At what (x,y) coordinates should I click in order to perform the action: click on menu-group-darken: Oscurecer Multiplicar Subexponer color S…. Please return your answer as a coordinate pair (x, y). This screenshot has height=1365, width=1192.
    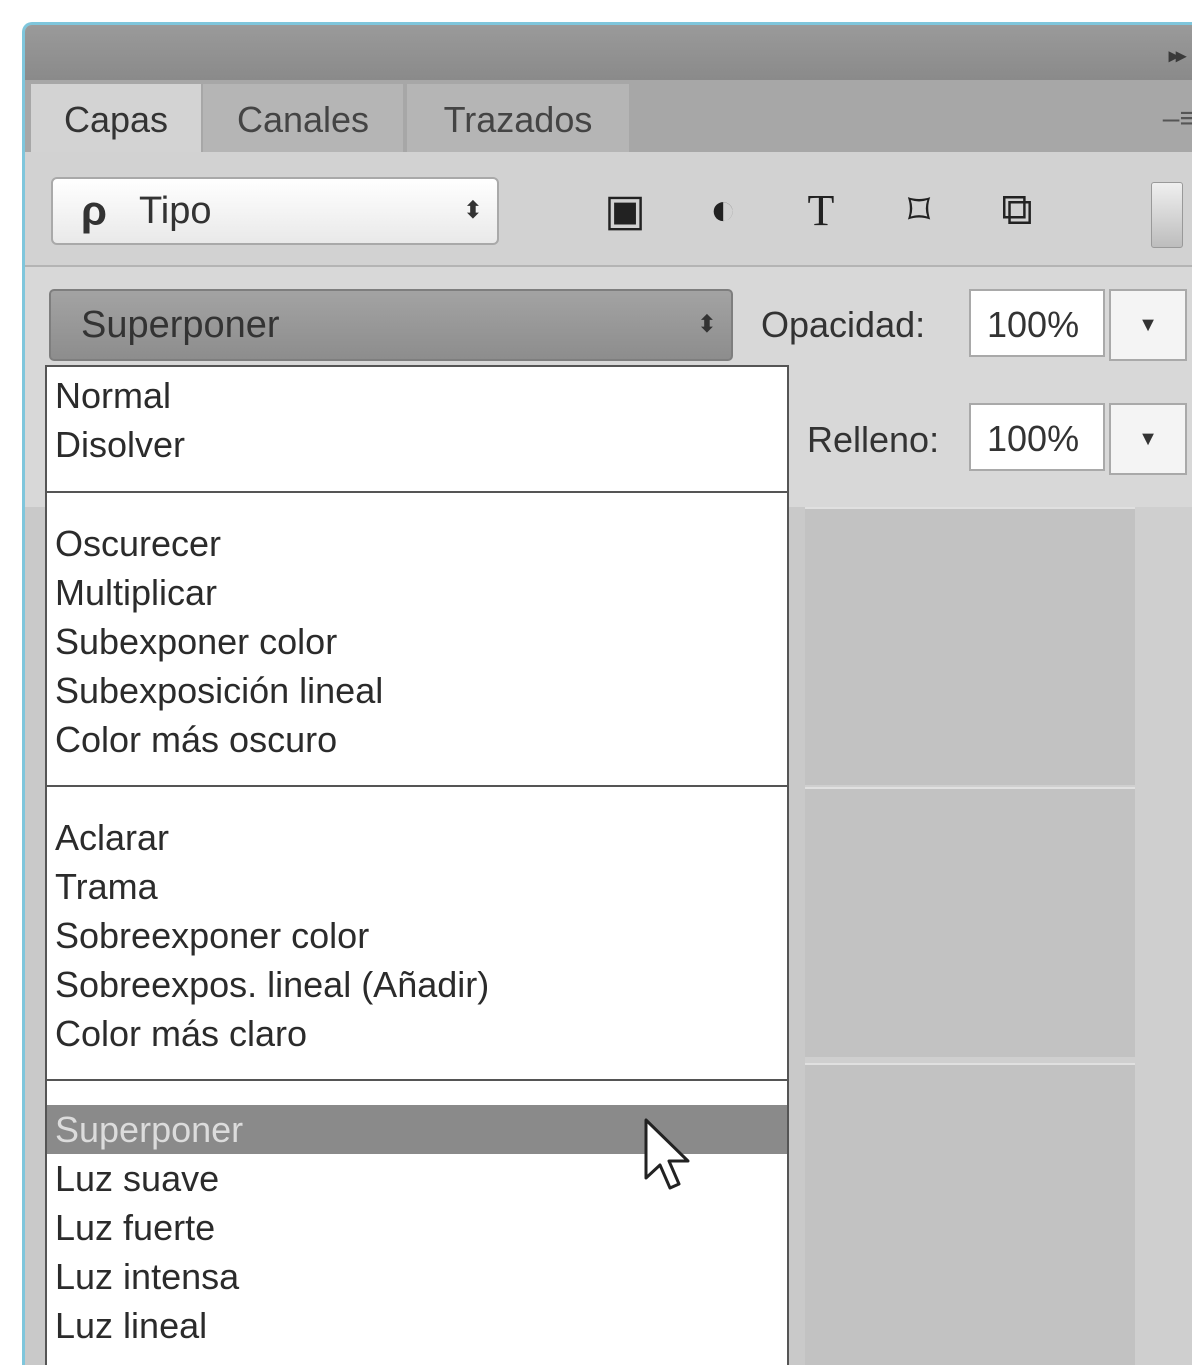
    Looking at the image, I should click on (417, 640).